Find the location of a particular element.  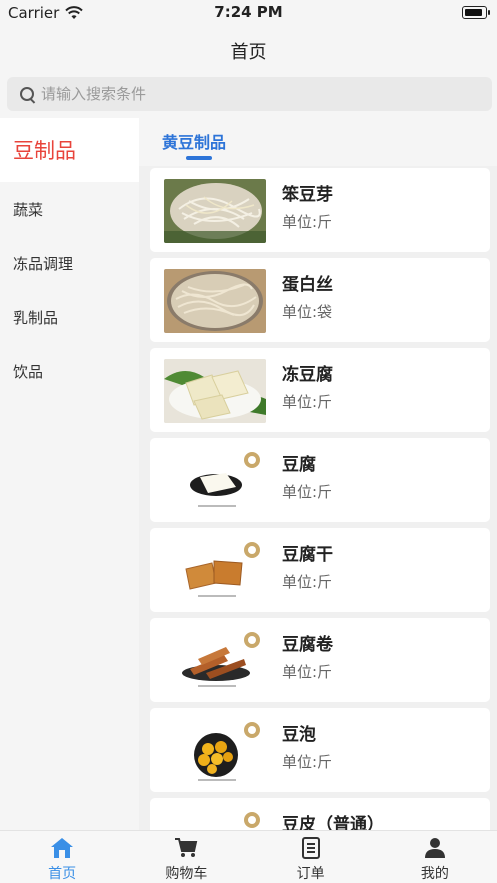

product-card: 豆腐卷 单位:斤 is located at coordinates (320, 660).